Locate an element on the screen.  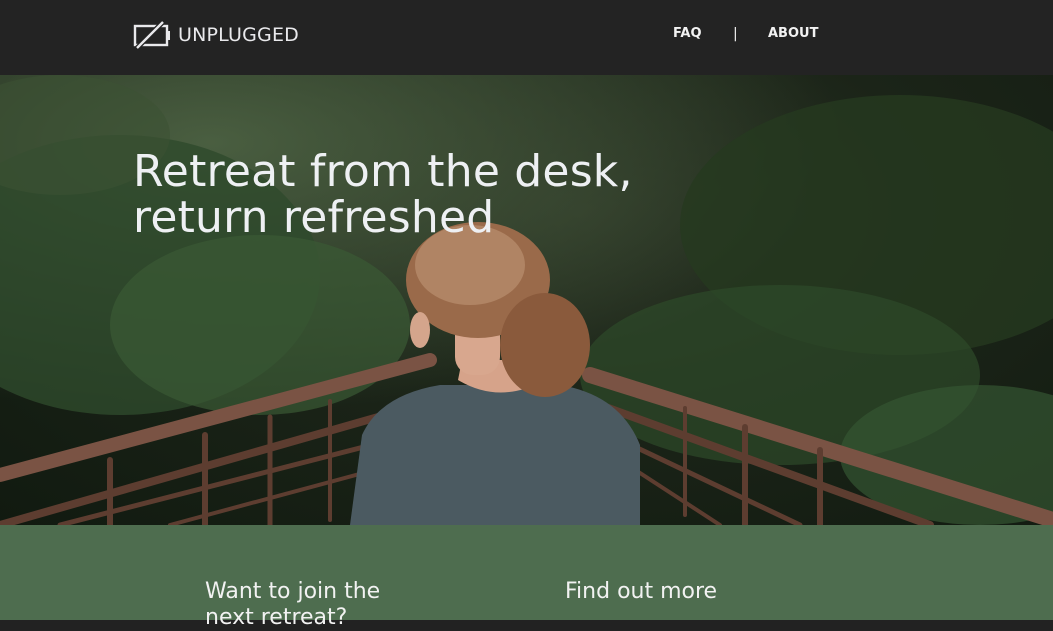
logo-text: UNPLUGGED is located at coordinates (239, 35).